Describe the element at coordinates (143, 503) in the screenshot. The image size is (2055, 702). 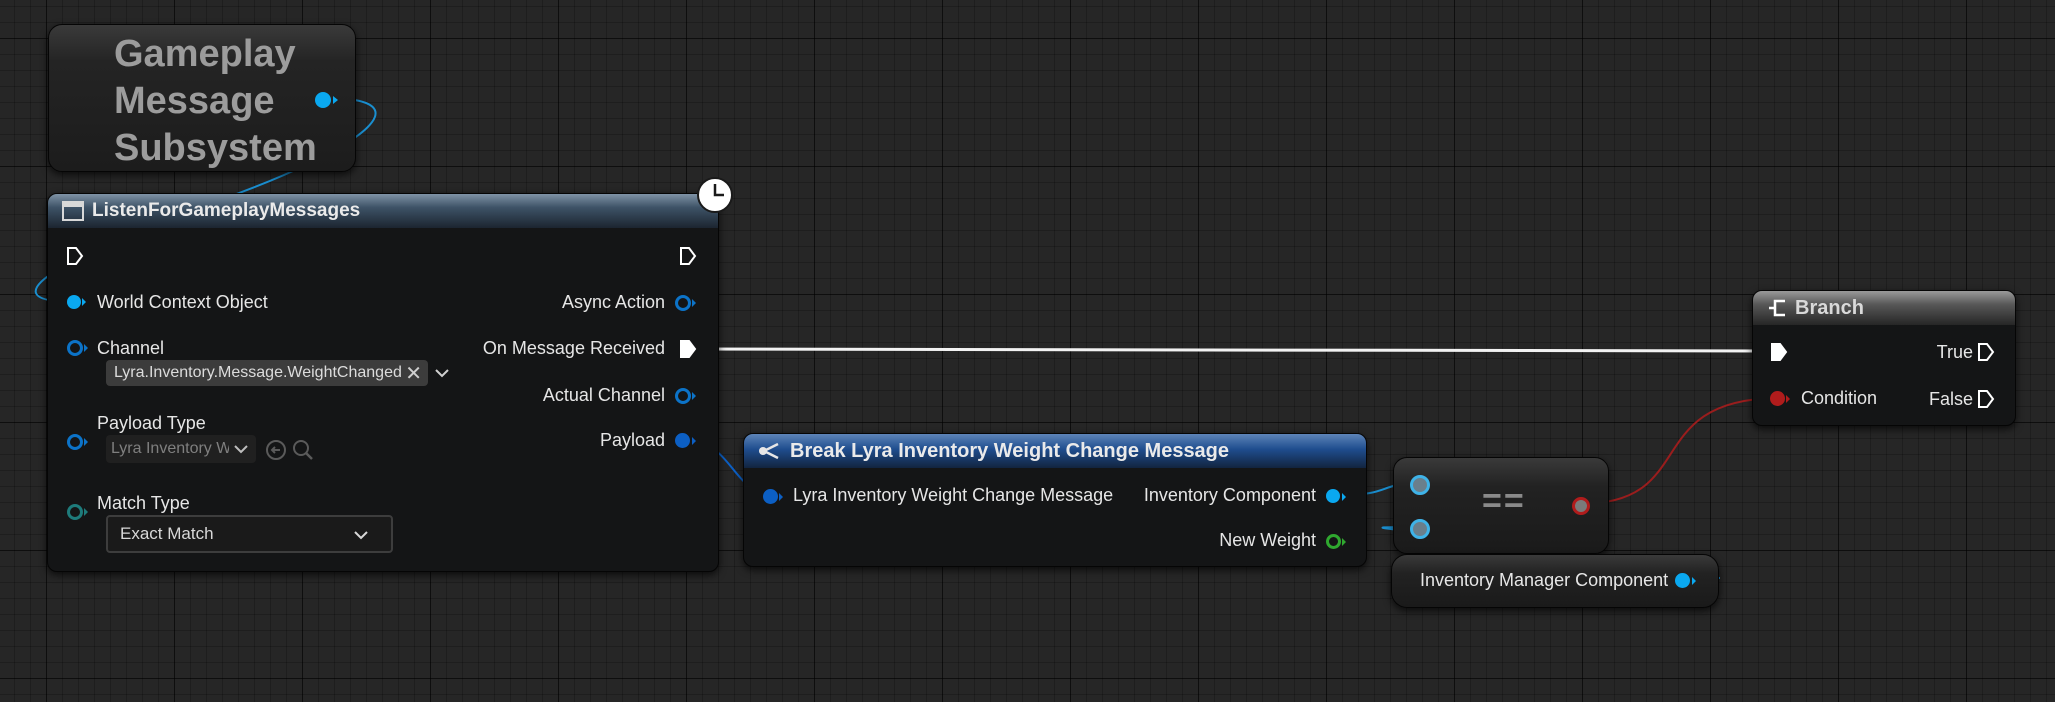
I see `match-type-label: Match Type` at that location.